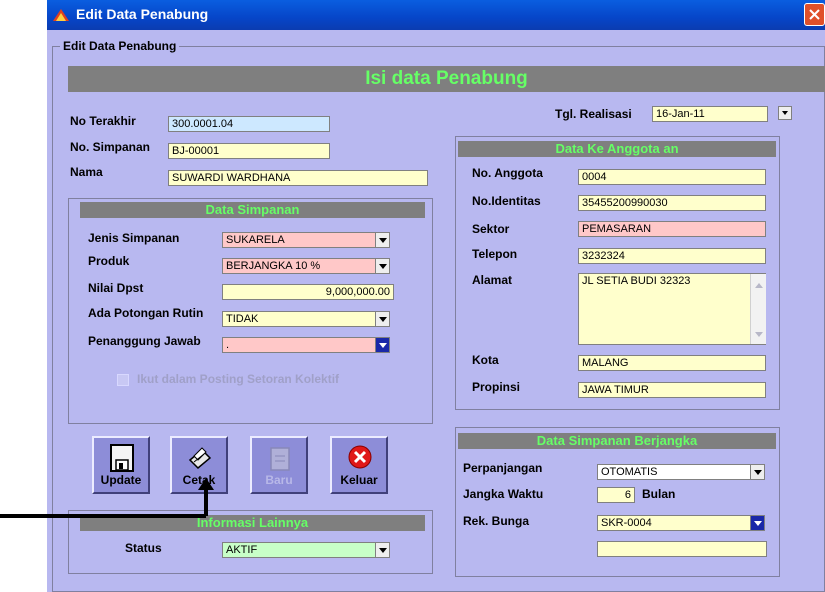  I want to click on alamat-label: Alamat, so click(492, 280).